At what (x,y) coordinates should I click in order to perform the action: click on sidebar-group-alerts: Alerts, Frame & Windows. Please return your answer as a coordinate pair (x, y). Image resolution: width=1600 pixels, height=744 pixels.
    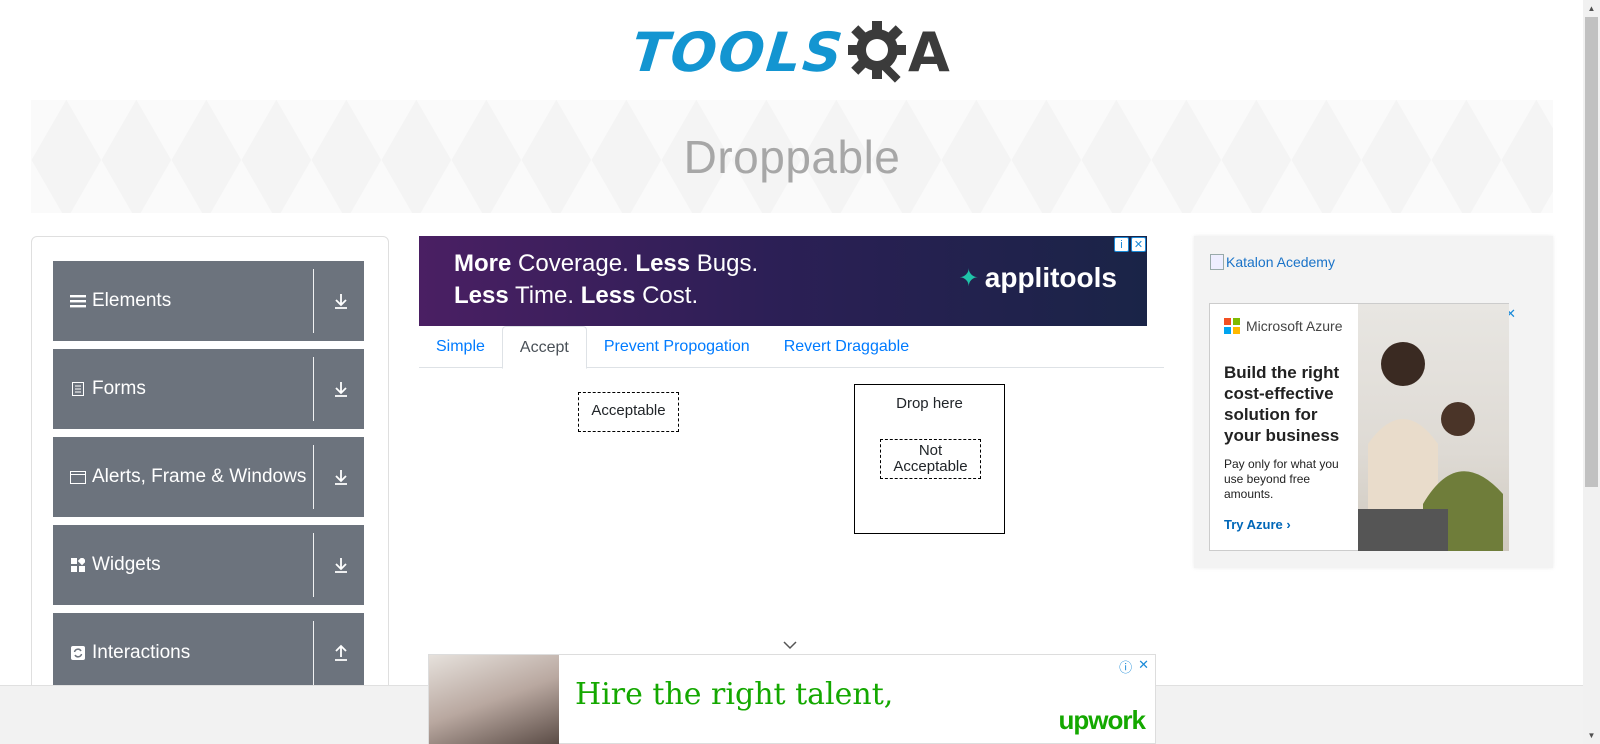
    Looking at the image, I should click on (208, 477).